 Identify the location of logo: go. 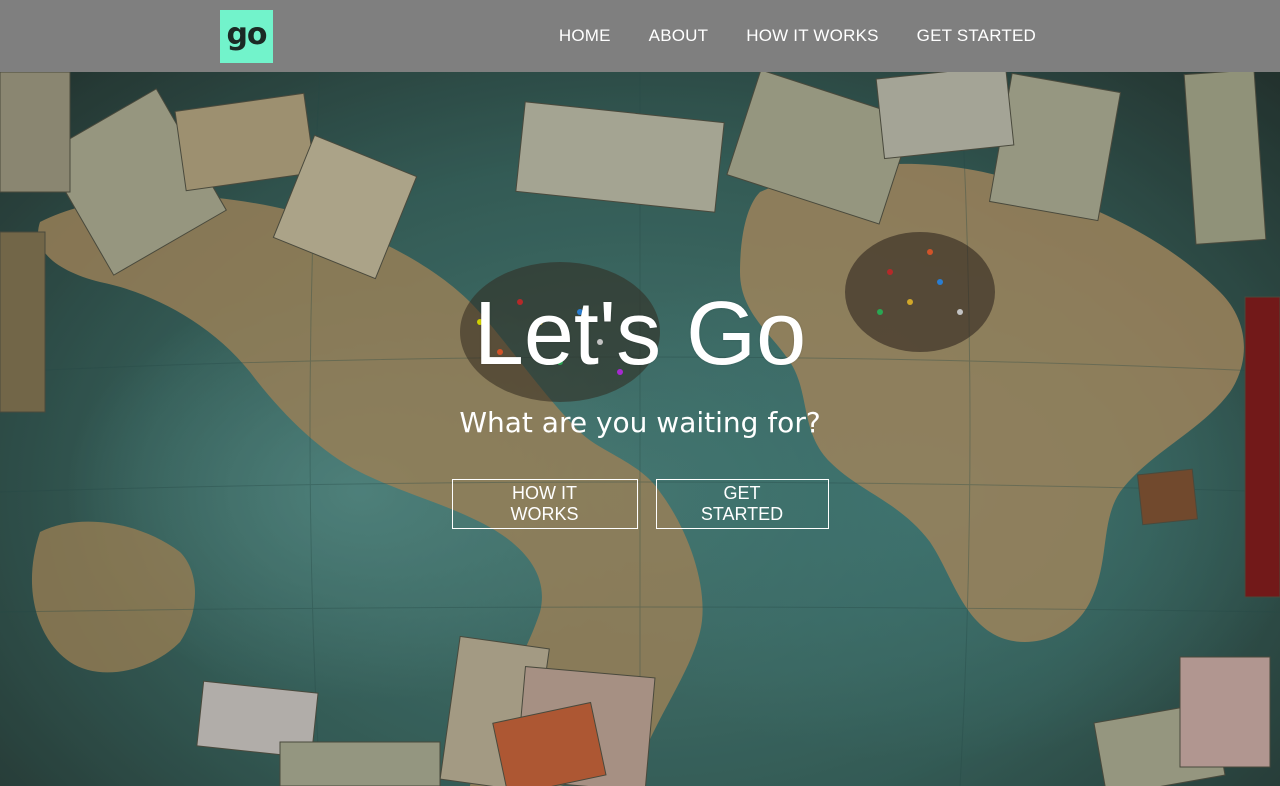
(246, 36).